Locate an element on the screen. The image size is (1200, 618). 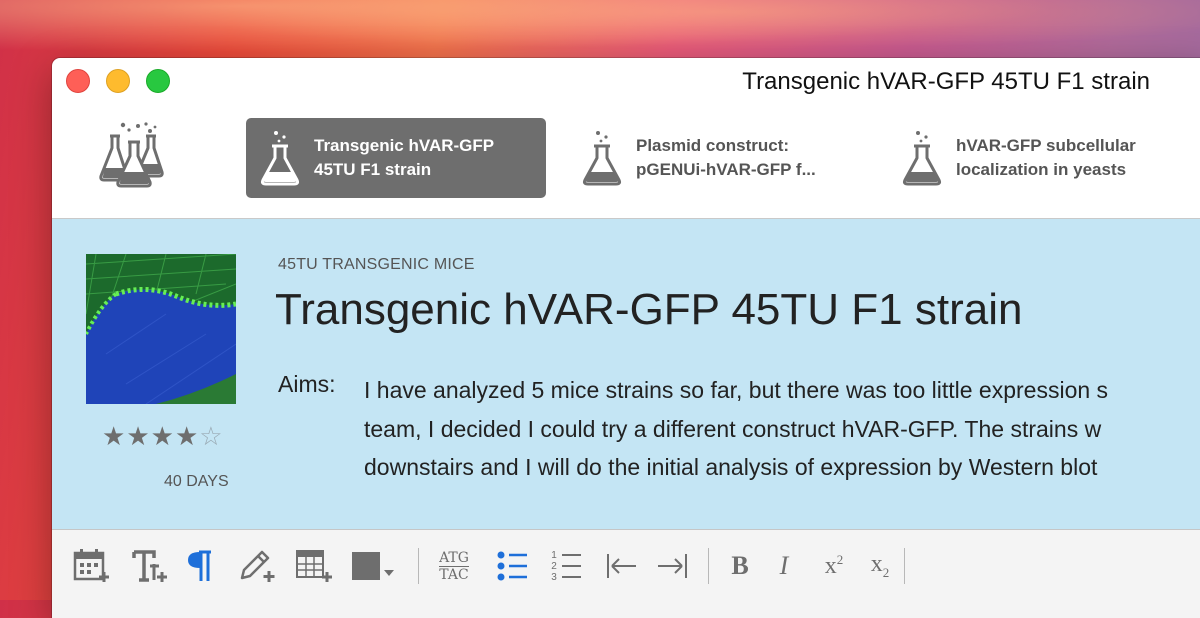
star-empty-icon: ☆ is located at coordinates (211, 436).